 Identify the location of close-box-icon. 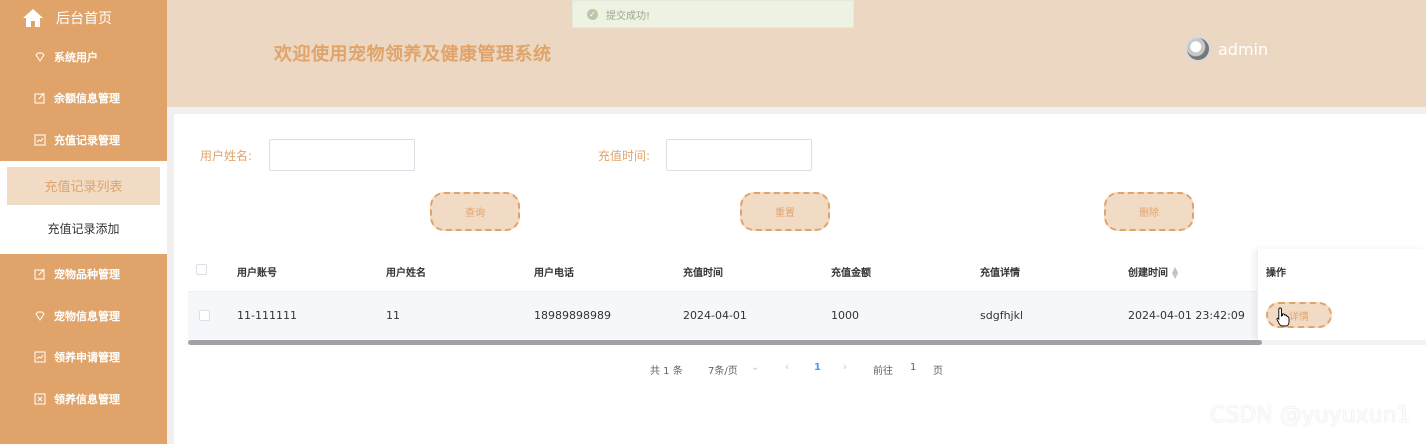
(40, 399).